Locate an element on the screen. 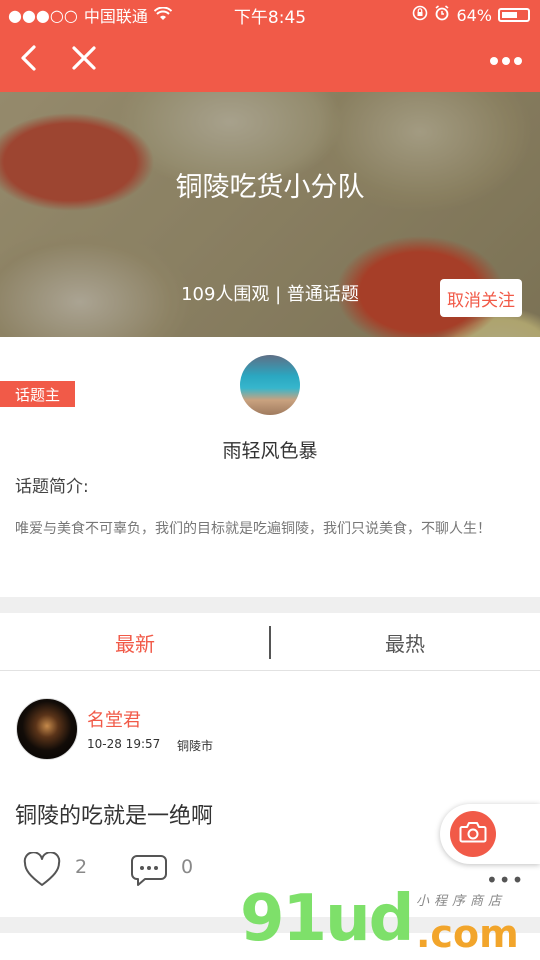  battery-percent: 64% is located at coordinates (474, 15).